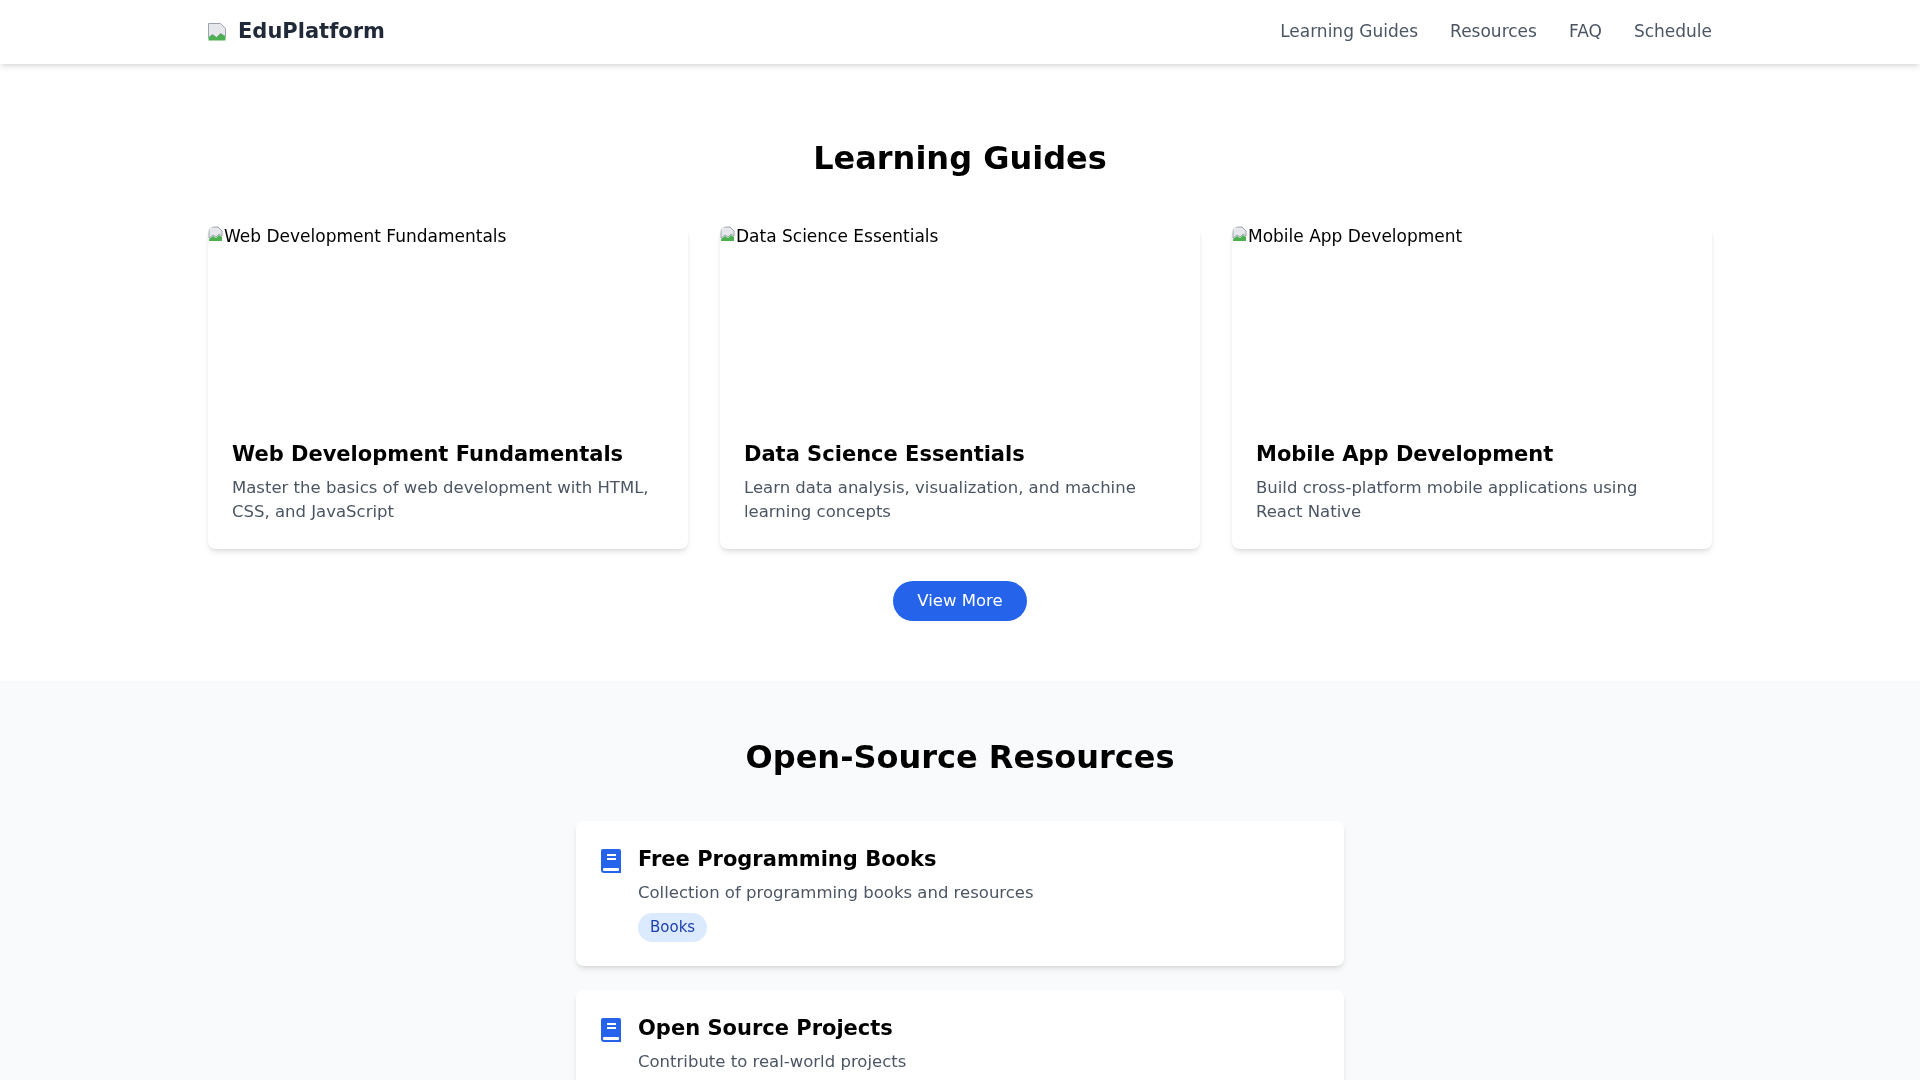 The height and width of the screenshot is (1080, 1920). Describe the element at coordinates (428, 454) in the screenshot. I see `card-title: Web Development Fundamentals` at that location.